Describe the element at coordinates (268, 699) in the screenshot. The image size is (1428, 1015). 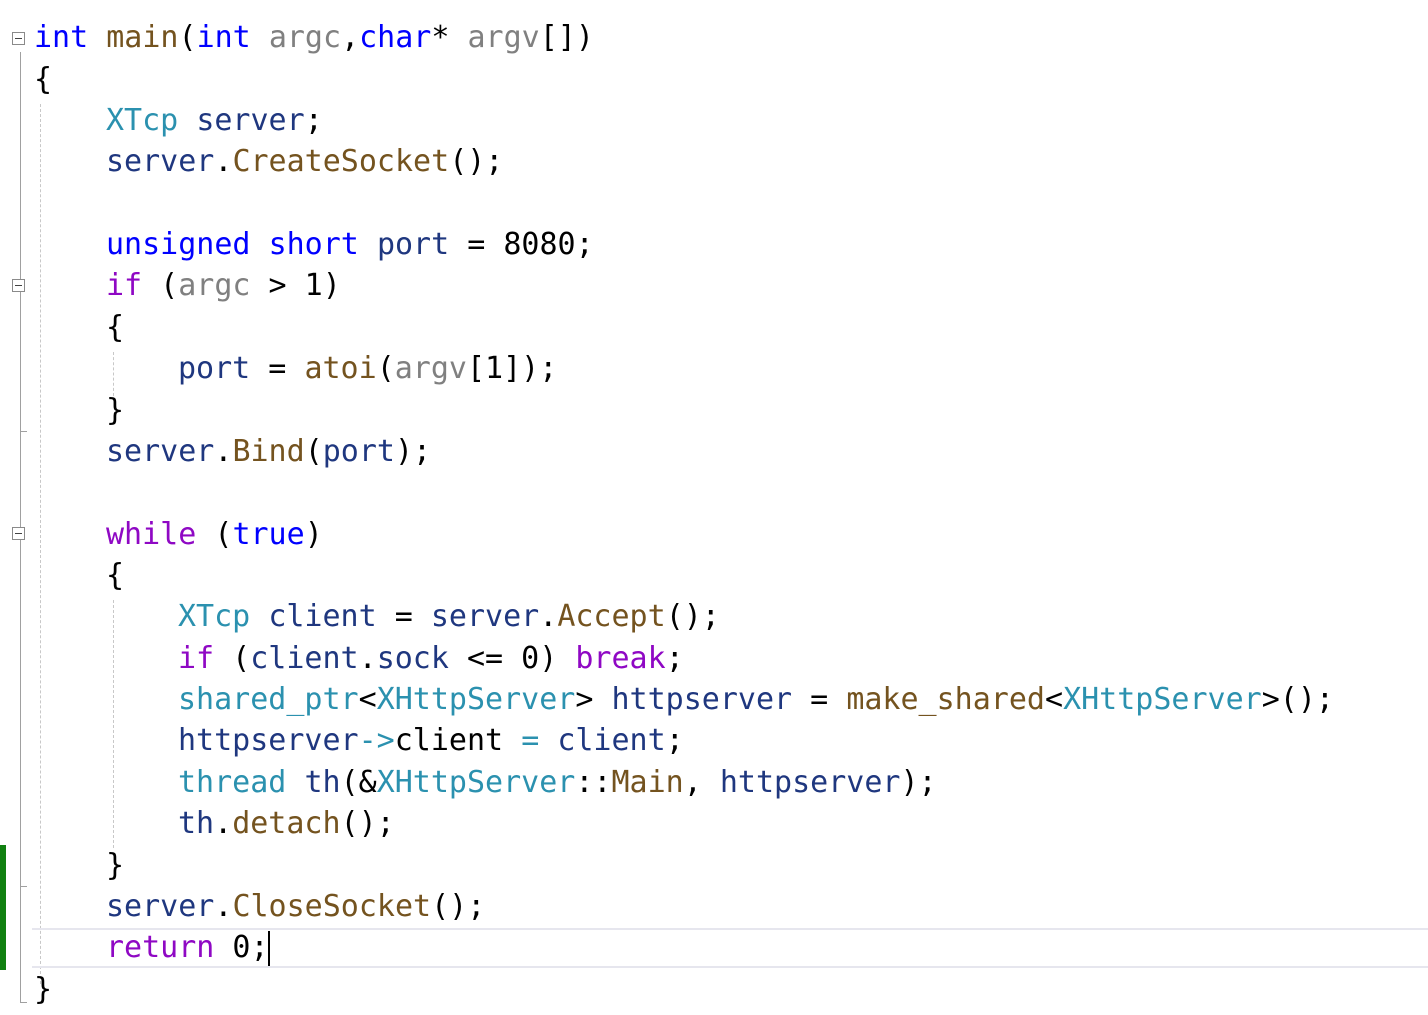
I see `code-token: shared_ptr` at that location.